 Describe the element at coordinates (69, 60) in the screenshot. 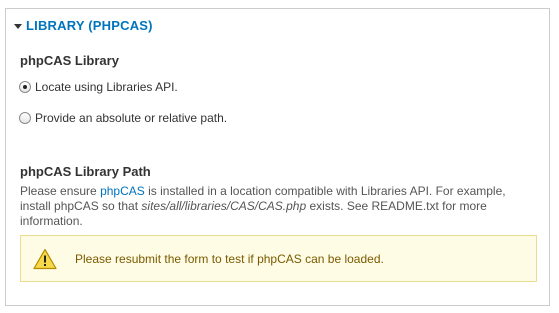

I see `library-label: phpCAS Library` at that location.